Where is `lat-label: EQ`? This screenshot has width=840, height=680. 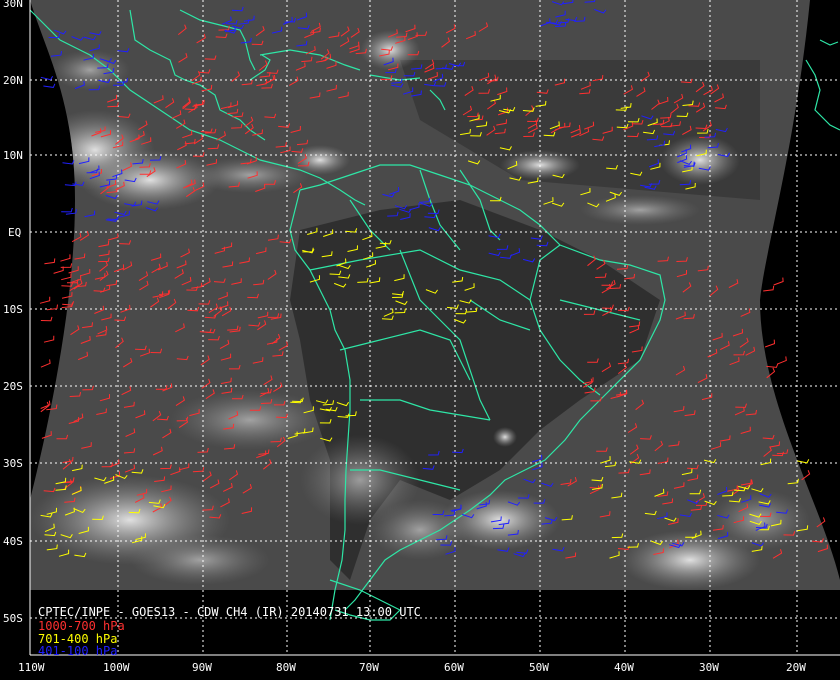 lat-label: EQ is located at coordinates (14, 232).